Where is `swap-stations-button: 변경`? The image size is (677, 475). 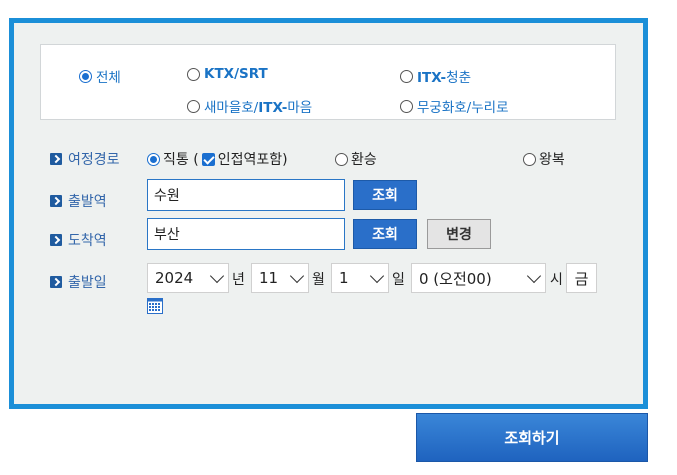
swap-stations-button: 변경 is located at coordinates (459, 234).